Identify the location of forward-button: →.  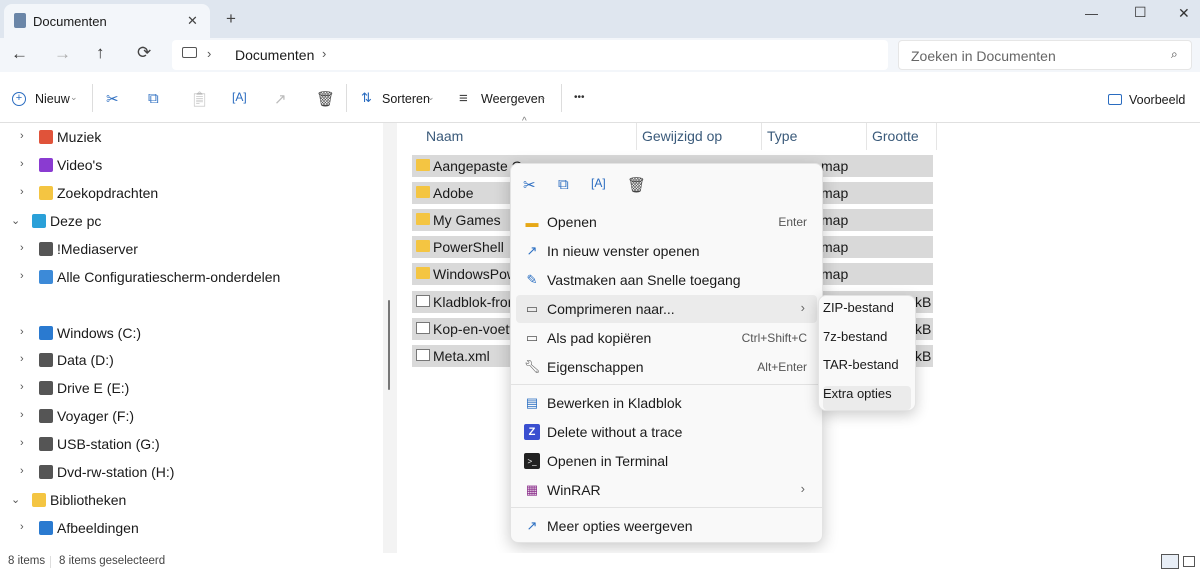
(62, 54).